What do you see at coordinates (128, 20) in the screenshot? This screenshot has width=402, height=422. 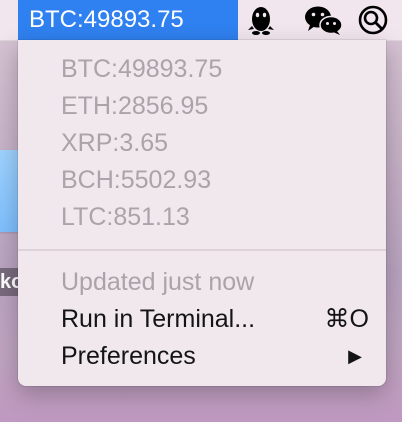 I see `btc-status-item: BTC:49893.75` at bounding box center [128, 20].